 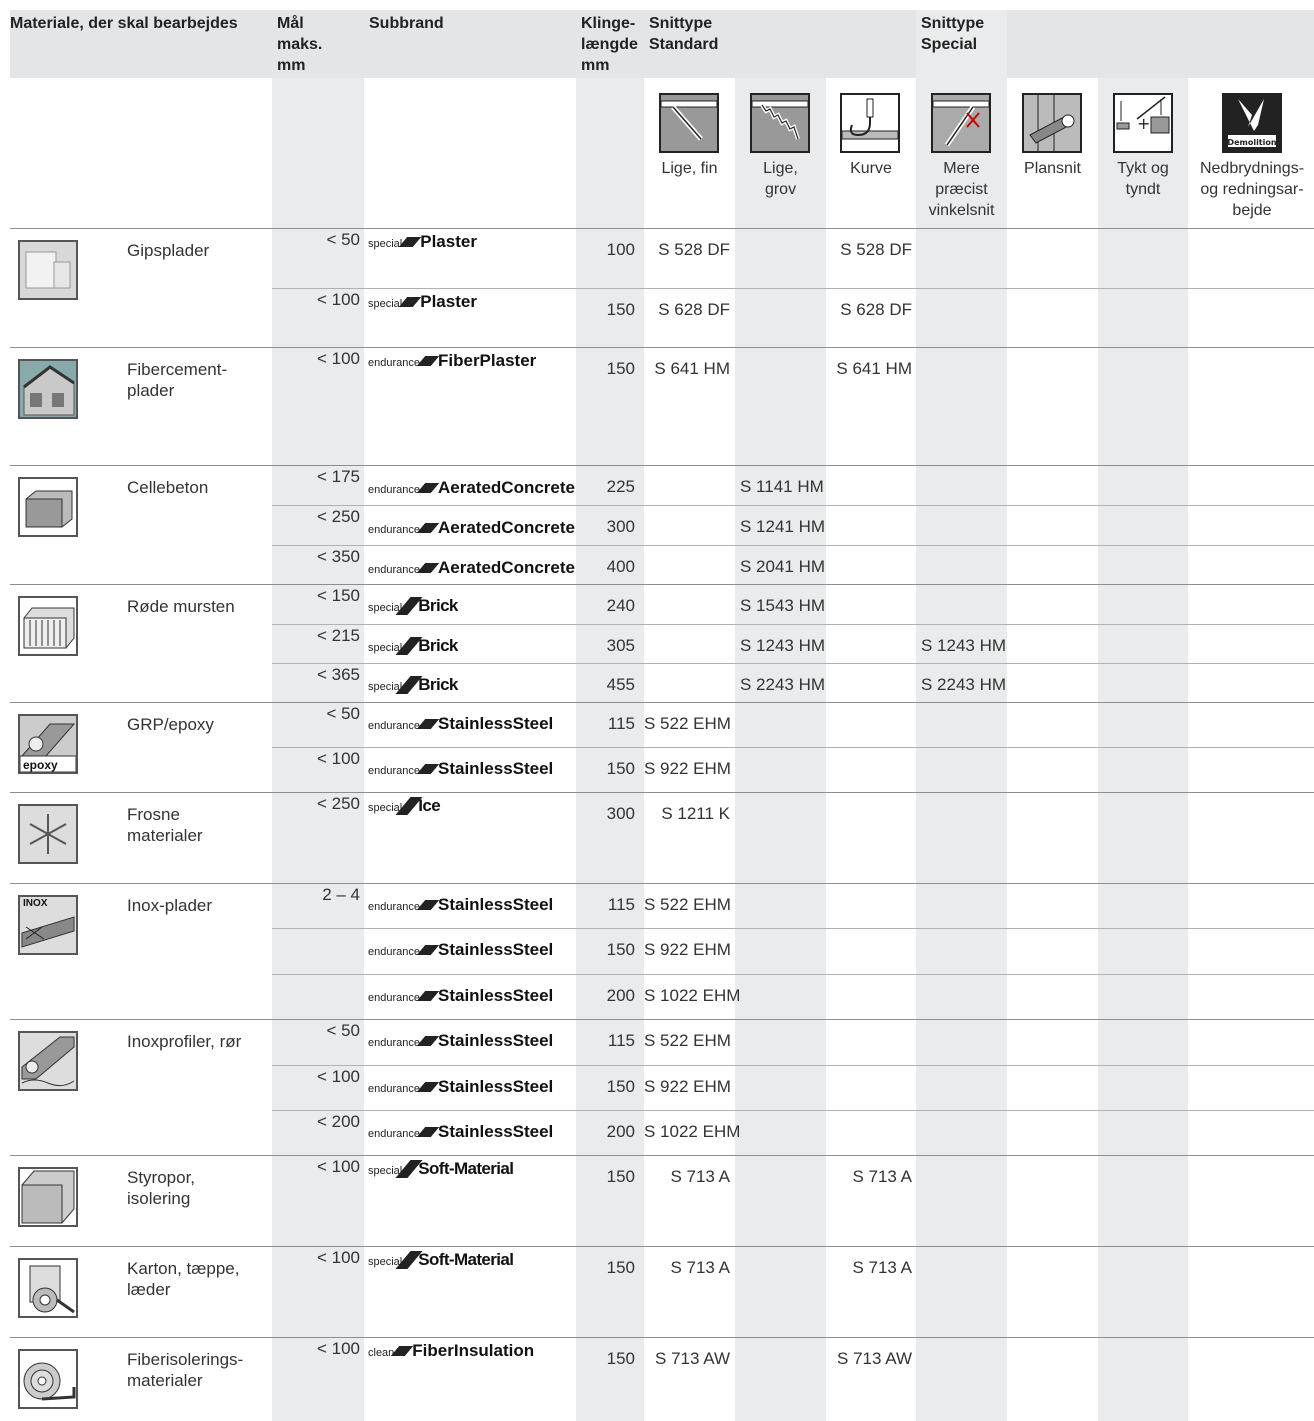 What do you see at coordinates (692, 995) in the screenshot?
I see `blade-standard-fine: S 1022 EHM` at bounding box center [692, 995].